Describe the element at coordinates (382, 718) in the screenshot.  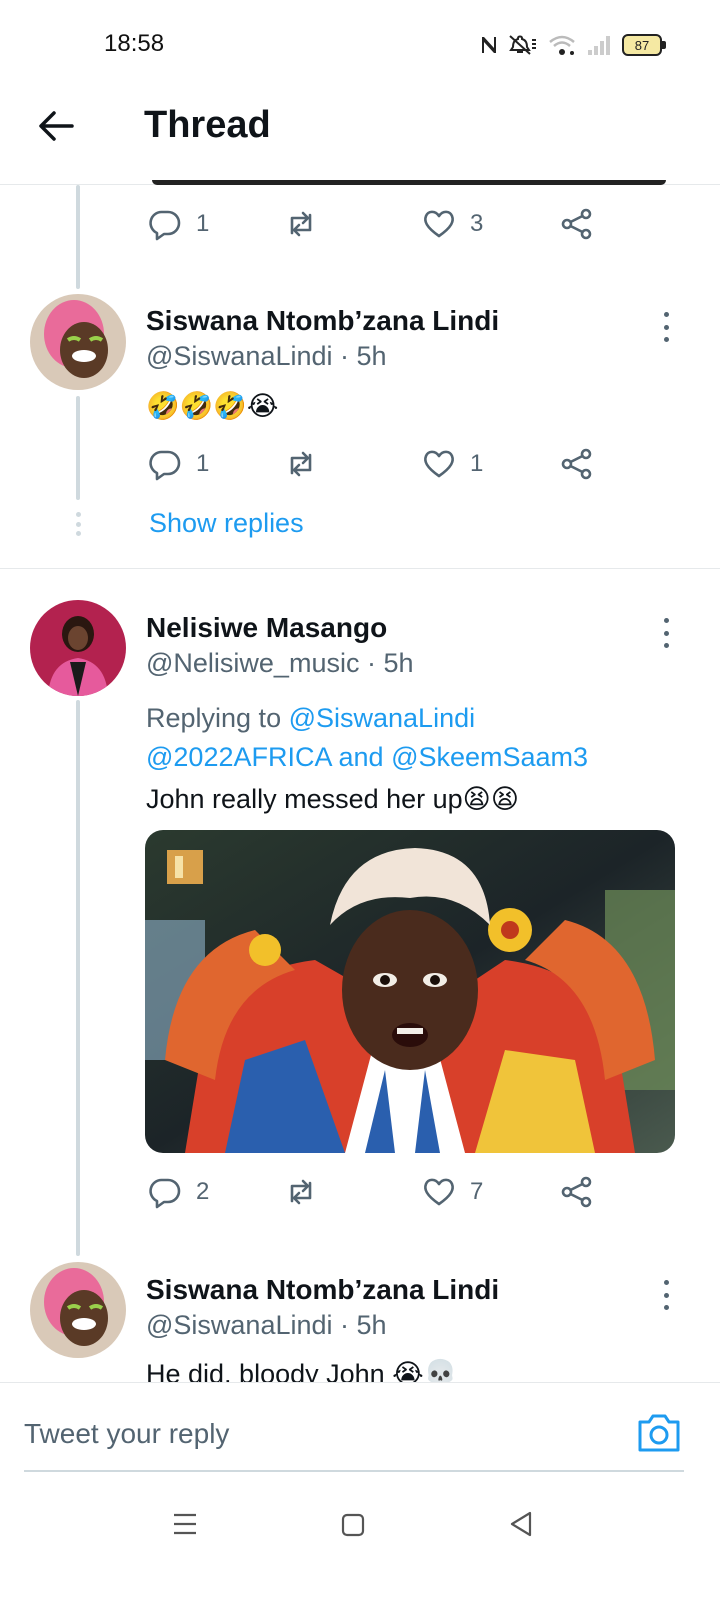
I see `mention-link: @SiswanaLindi` at that location.